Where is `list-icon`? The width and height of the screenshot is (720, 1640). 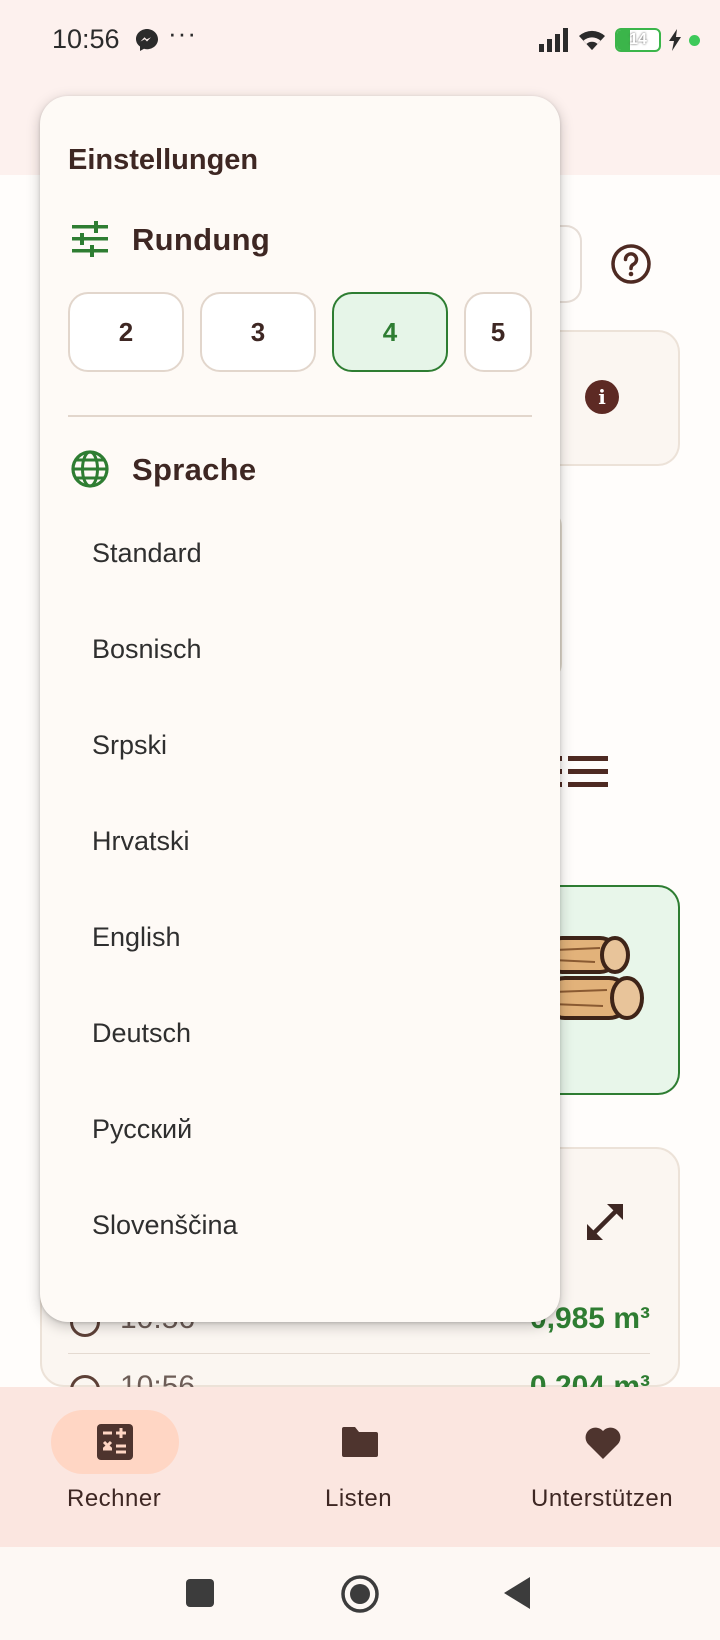 list-icon is located at coordinates (582, 772).